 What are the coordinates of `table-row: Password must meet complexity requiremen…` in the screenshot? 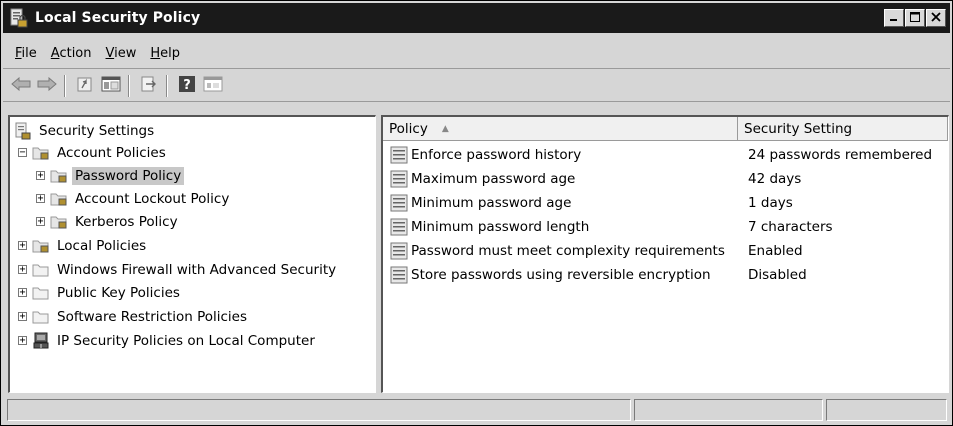 It's located at (665, 251).